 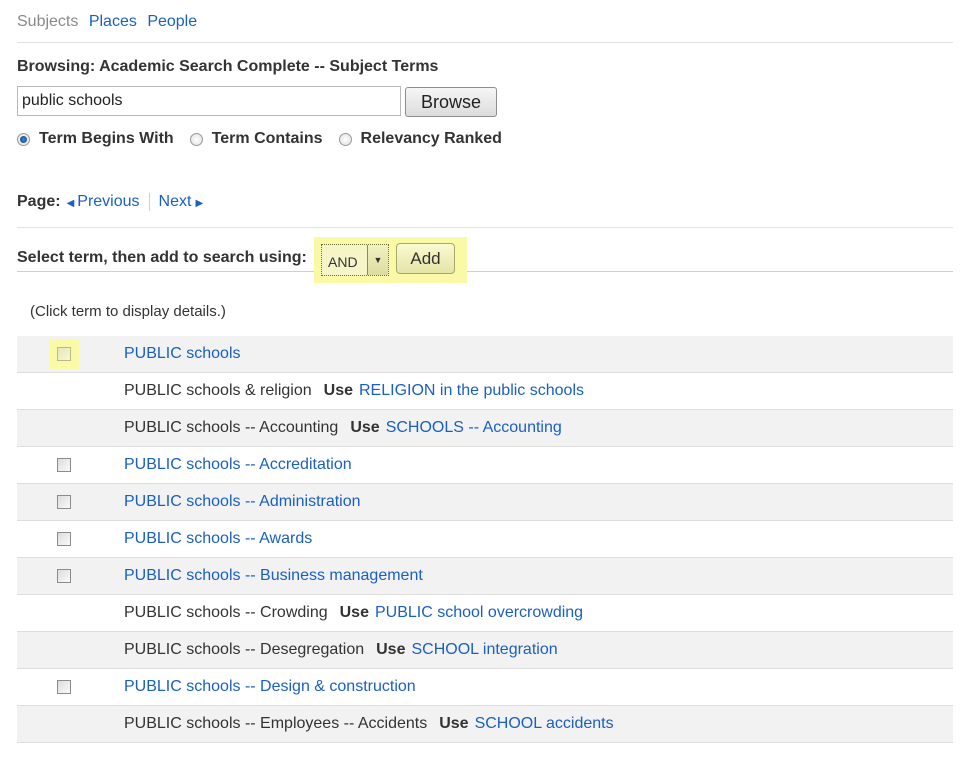 I want to click on term-row: PUBLIC schools -- Design & construction, so click(x=485, y=687).